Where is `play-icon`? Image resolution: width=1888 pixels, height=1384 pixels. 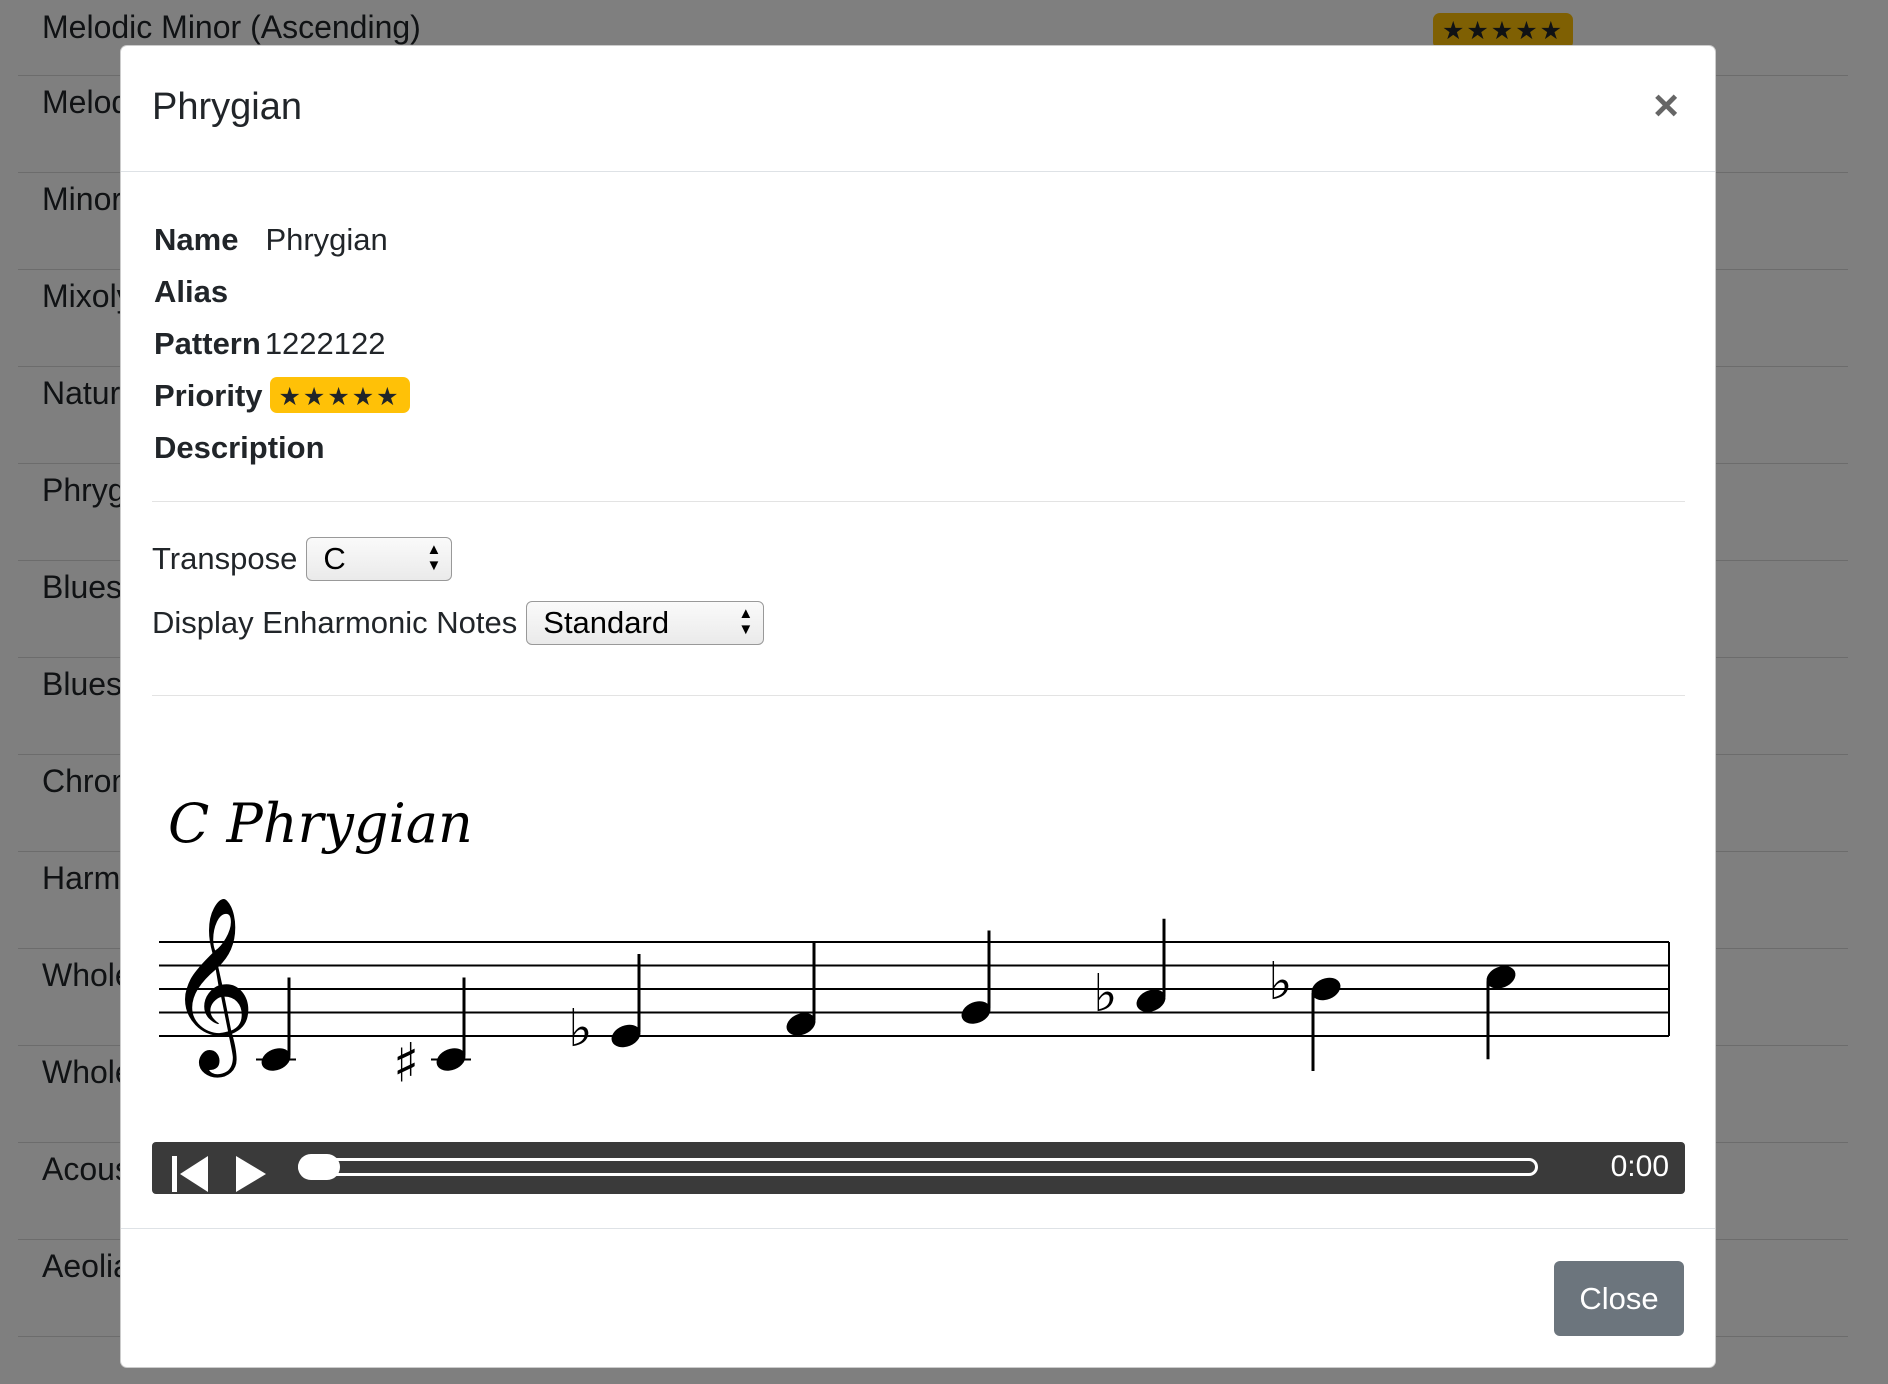 play-icon is located at coordinates (252, 1175).